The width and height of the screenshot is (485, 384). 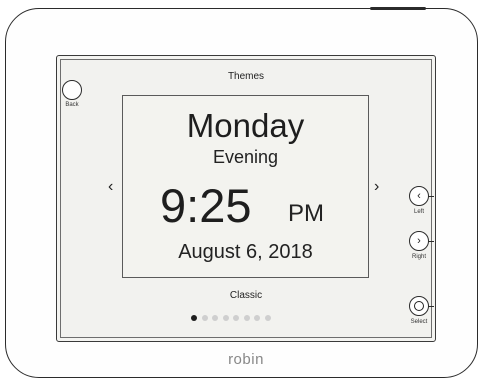 What do you see at coordinates (245, 157) in the screenshot?
I see `time-of-day: Evening` at bounding box center [245, 157].